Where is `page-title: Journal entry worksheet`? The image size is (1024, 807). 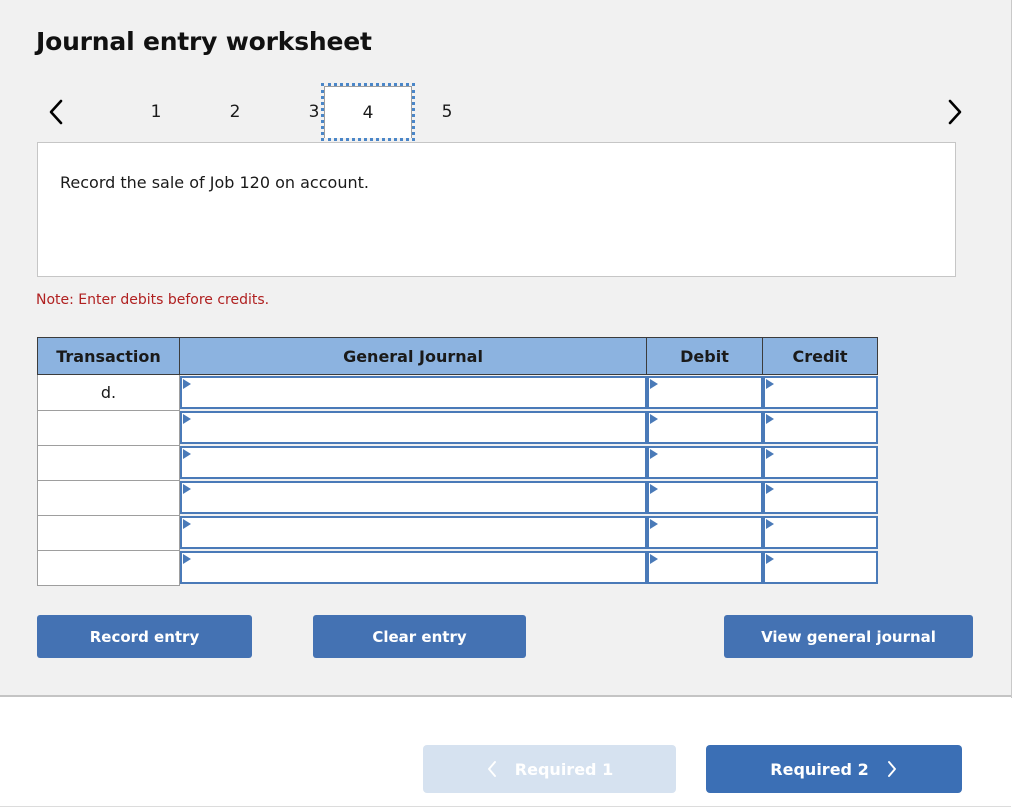 page-title: Journal entry worksheet is located at coordinates (204, 41).